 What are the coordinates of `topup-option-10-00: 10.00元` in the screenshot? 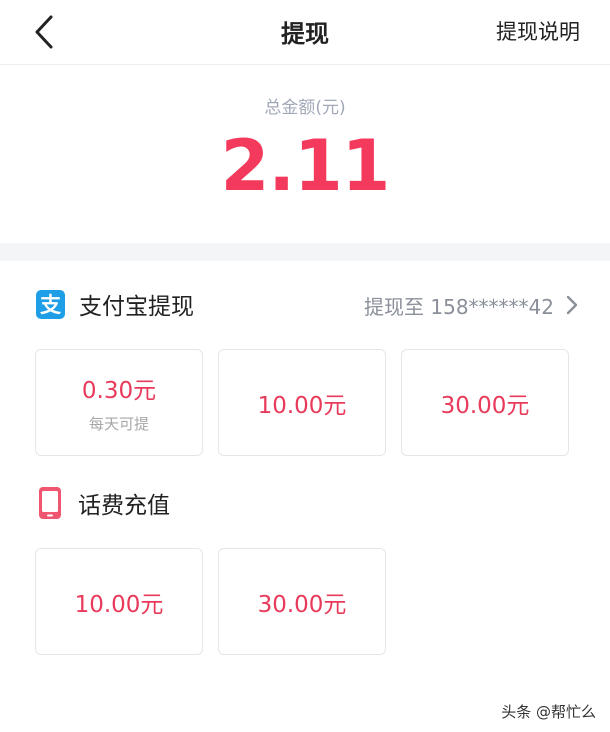 It's located at (119, 601).